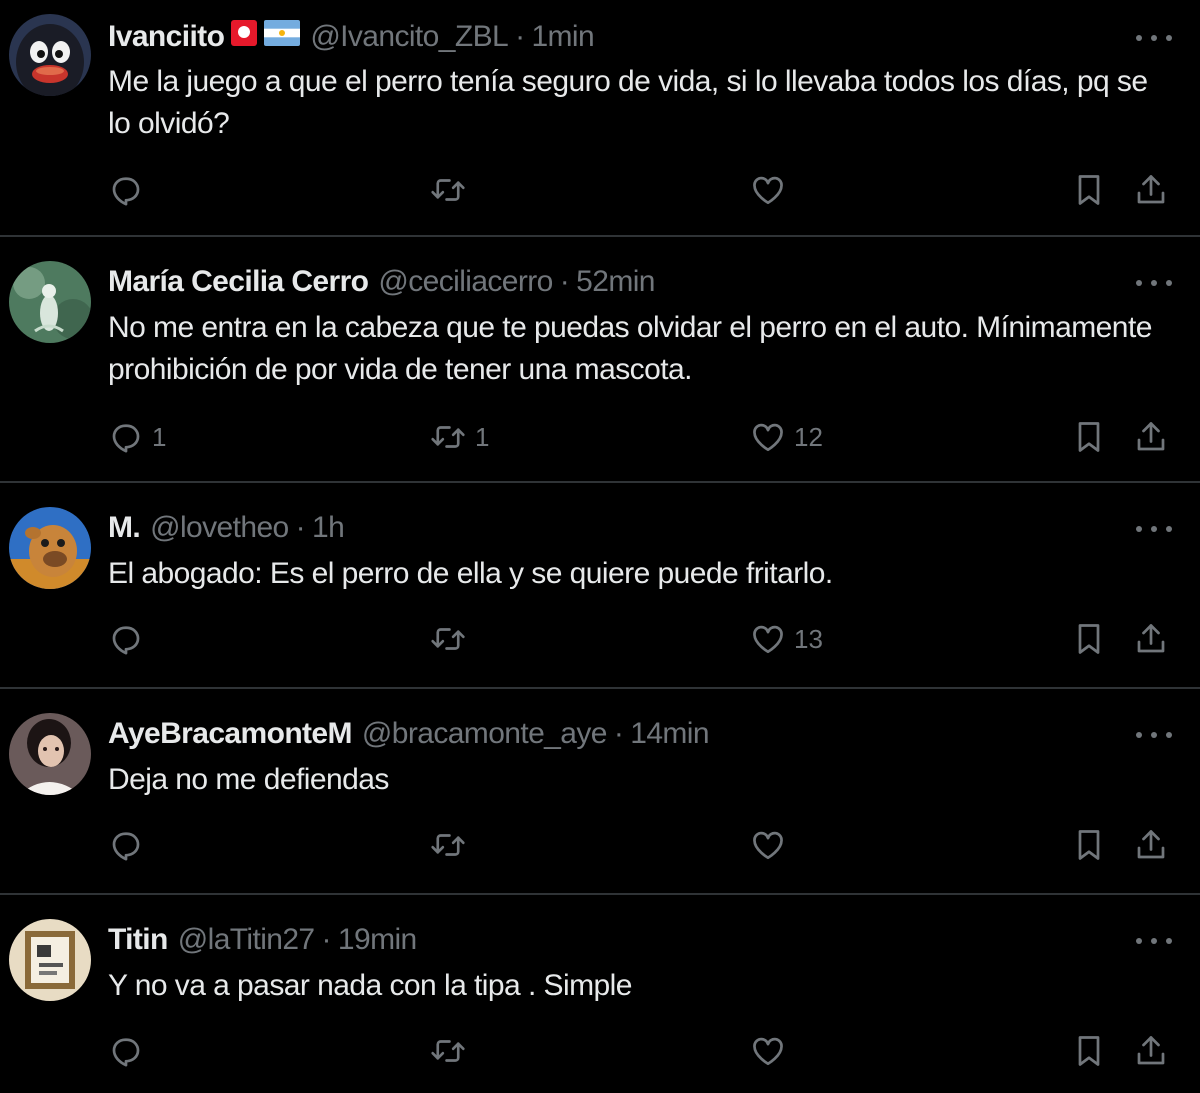  What do you see at coordinates (482, 436) in the screenshot?
I see `retweet-count: 1` at bounding box center [482, 436].